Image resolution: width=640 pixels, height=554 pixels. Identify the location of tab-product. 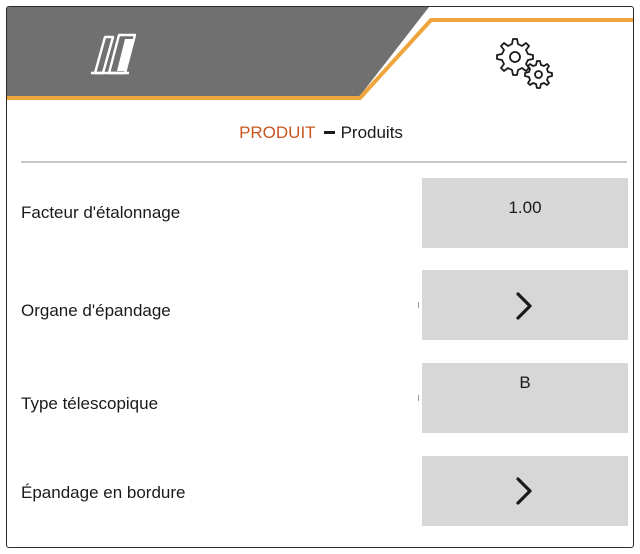
(197, 58).